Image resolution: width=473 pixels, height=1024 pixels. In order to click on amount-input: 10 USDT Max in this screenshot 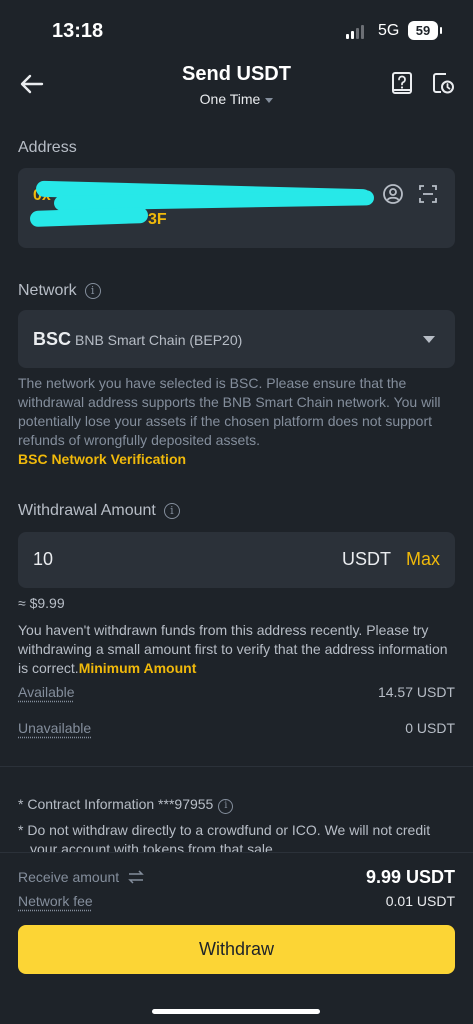, I will do `click(236, 560)`.